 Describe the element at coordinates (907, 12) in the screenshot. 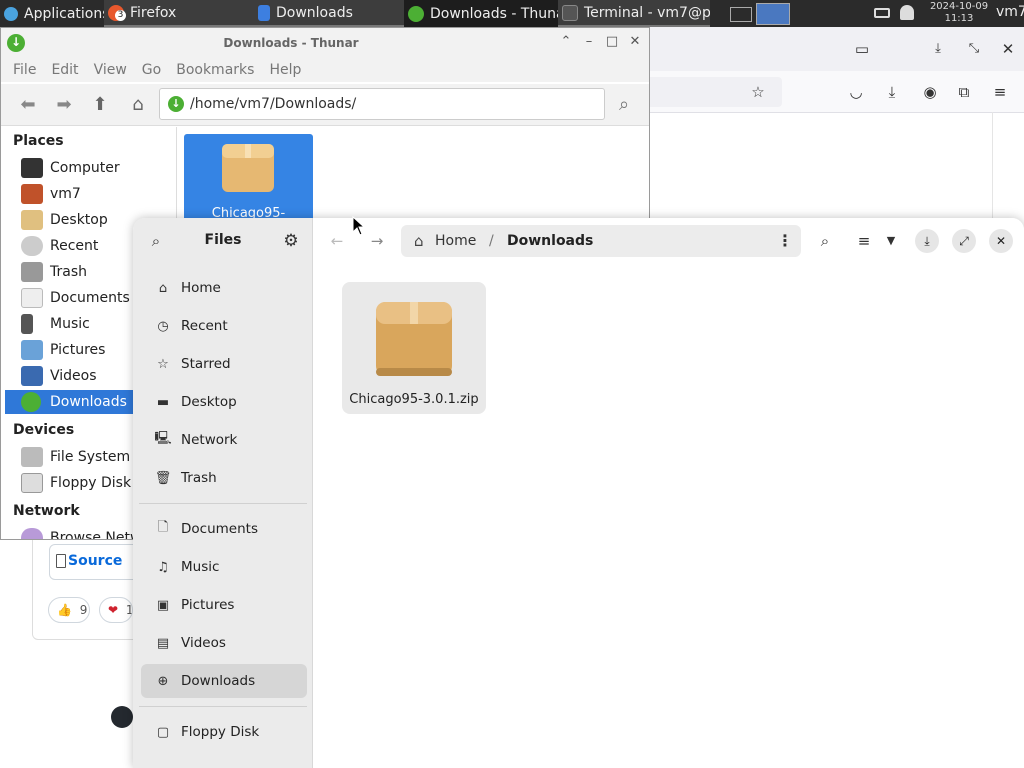

I see `notification-bell-icon` at that location.